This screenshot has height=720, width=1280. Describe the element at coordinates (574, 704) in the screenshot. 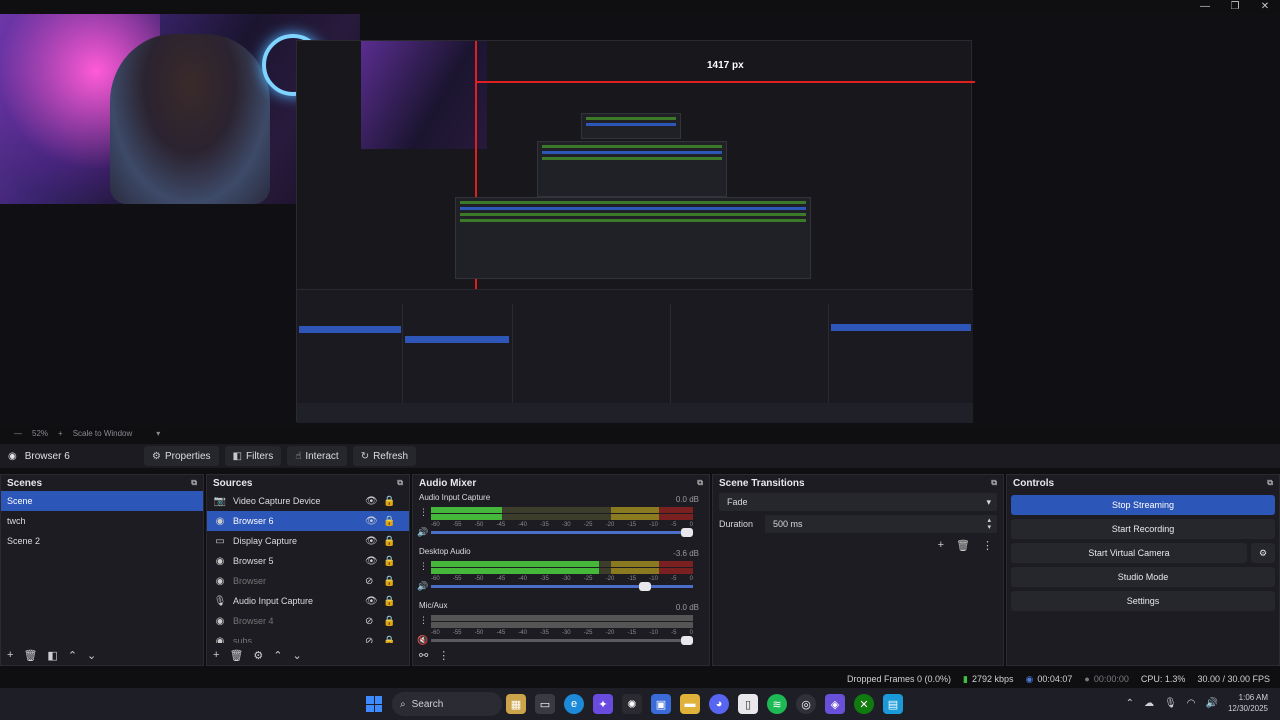

I see `edge-icon: e` at that location.